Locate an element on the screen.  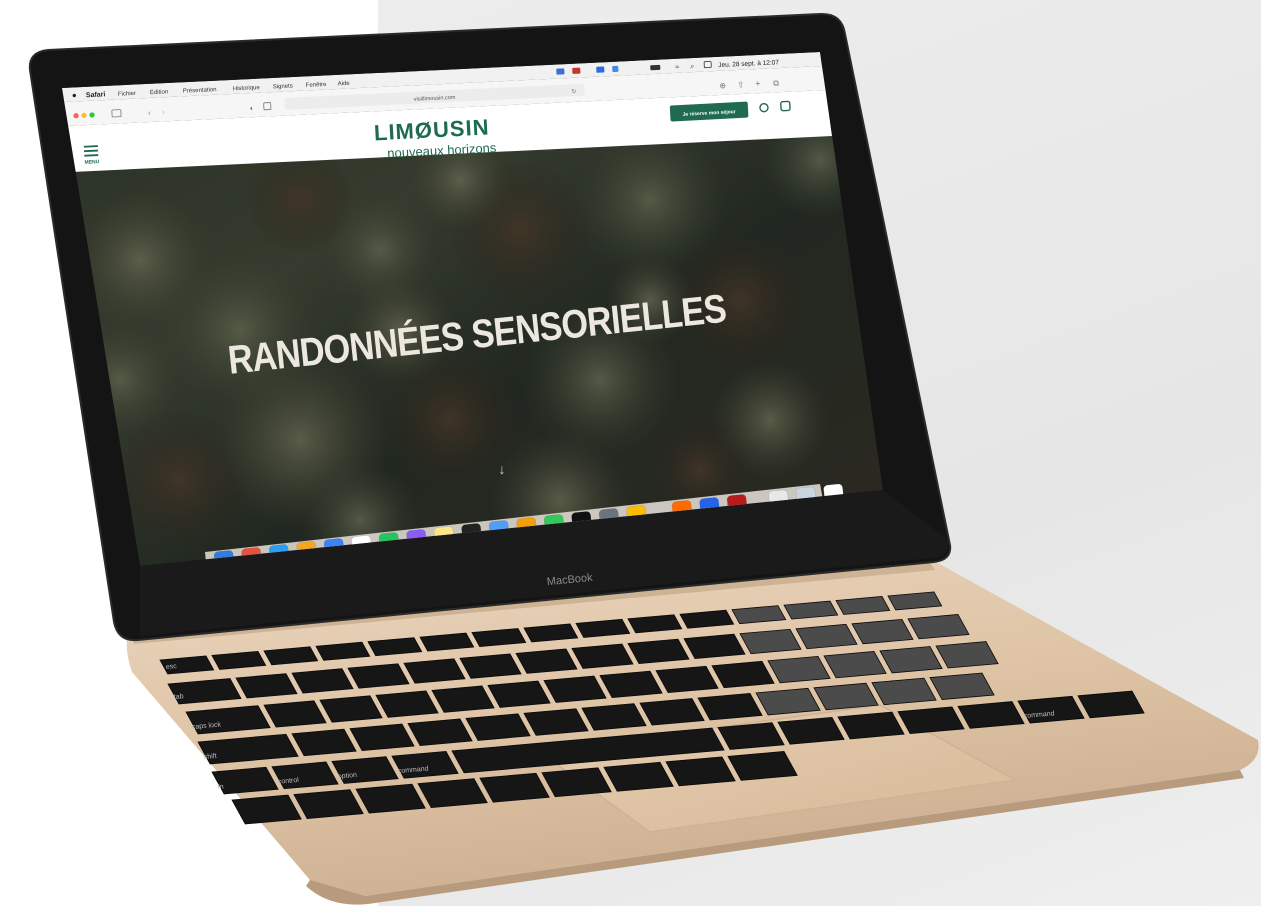
tabs-overview-icon: ⧉ is located at coordinates (776, 83).